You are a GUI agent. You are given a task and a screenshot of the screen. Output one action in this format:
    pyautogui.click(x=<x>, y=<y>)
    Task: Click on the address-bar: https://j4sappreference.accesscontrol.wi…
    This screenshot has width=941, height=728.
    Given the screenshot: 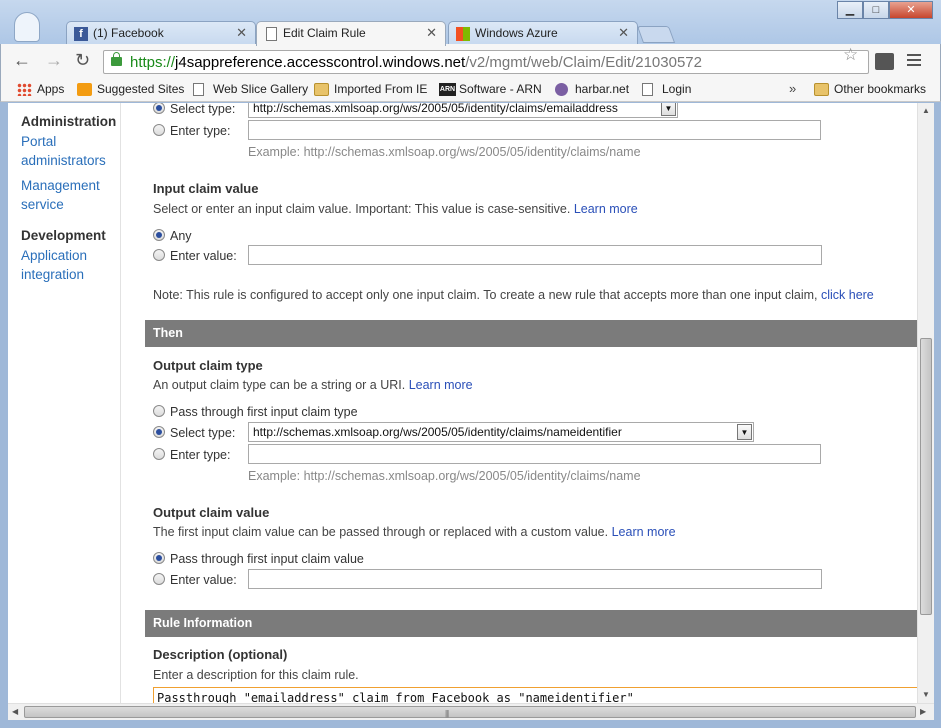 What is the action you would take?
    pyautogui.click(x=486, y=62)
    